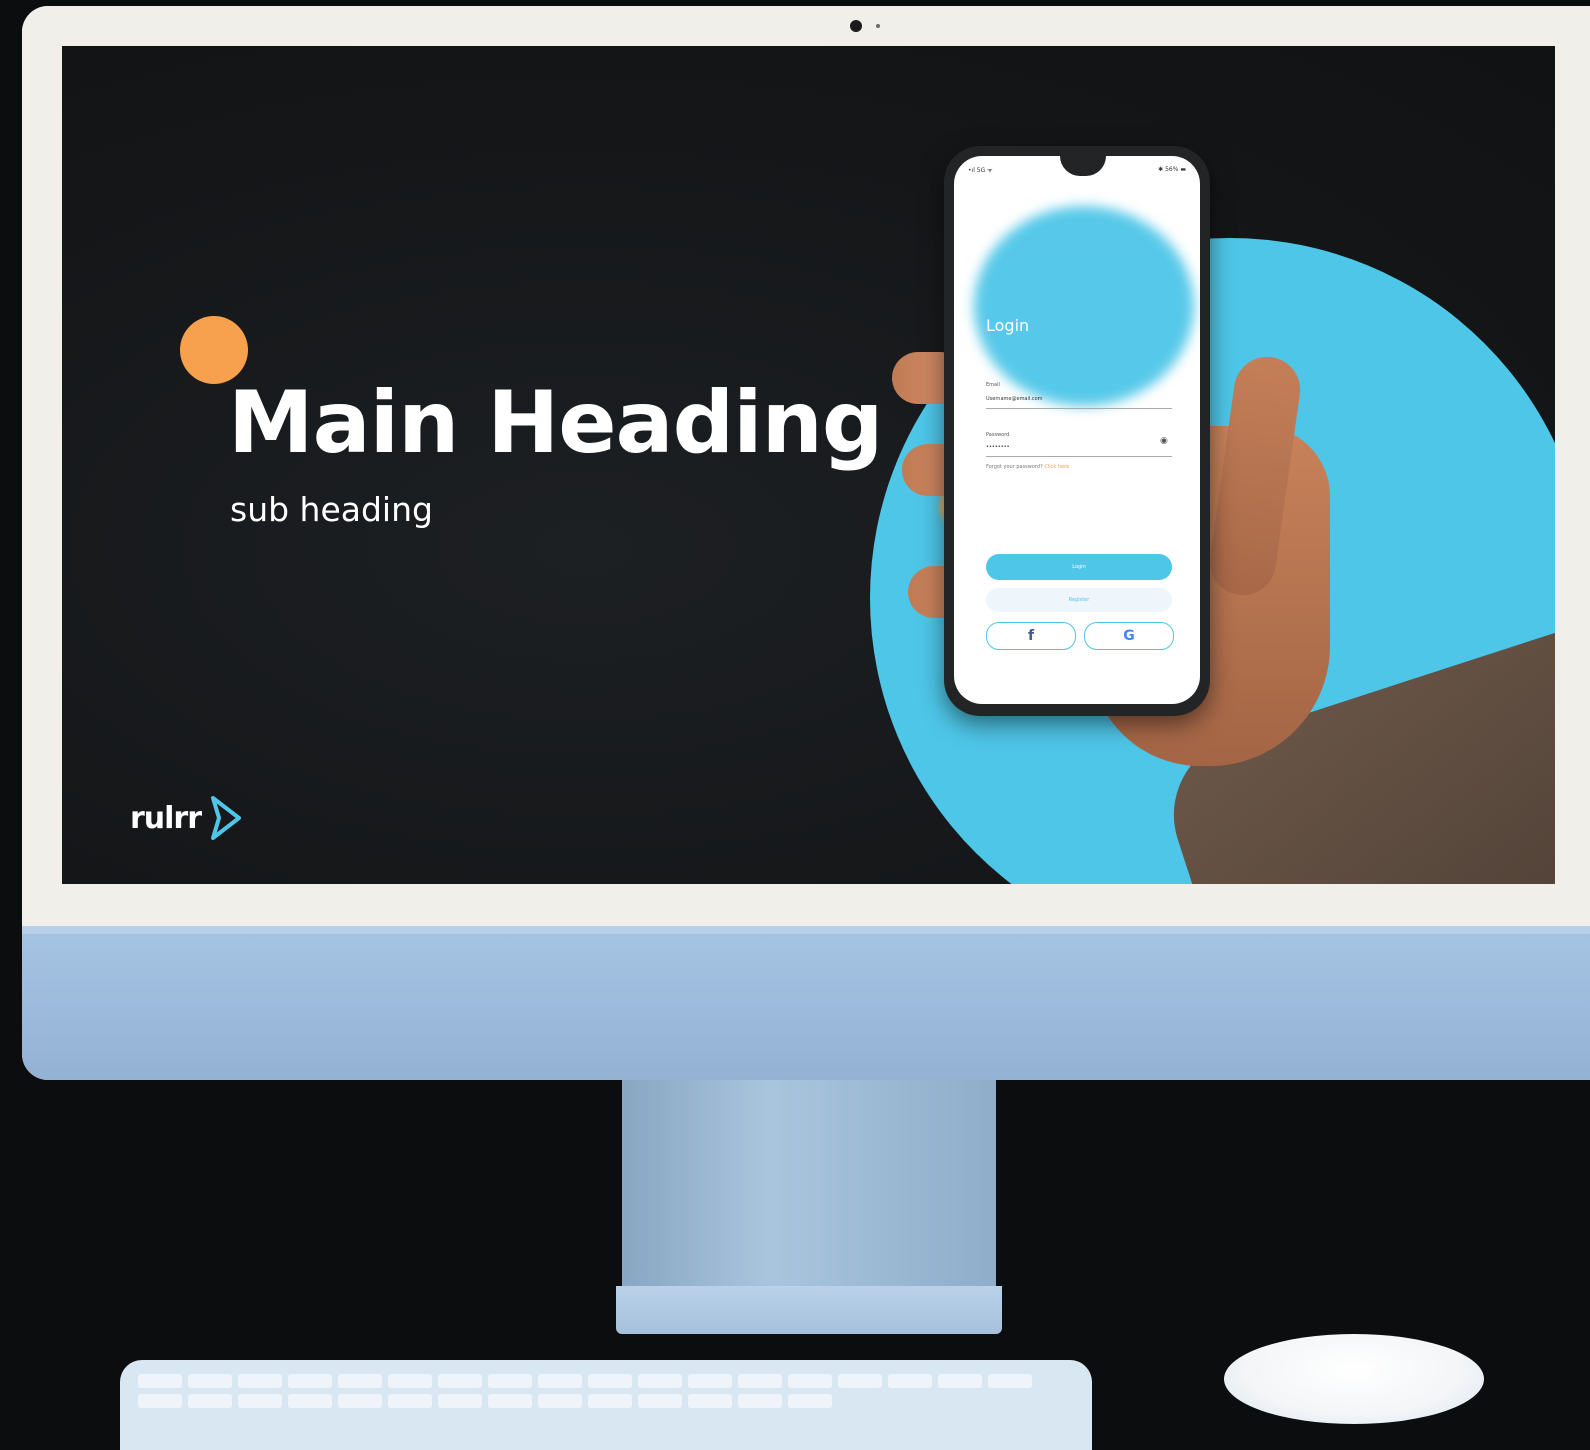 The image size is (1590, 1450). I want to click on facebook-icon: f, so click(1031, 636).